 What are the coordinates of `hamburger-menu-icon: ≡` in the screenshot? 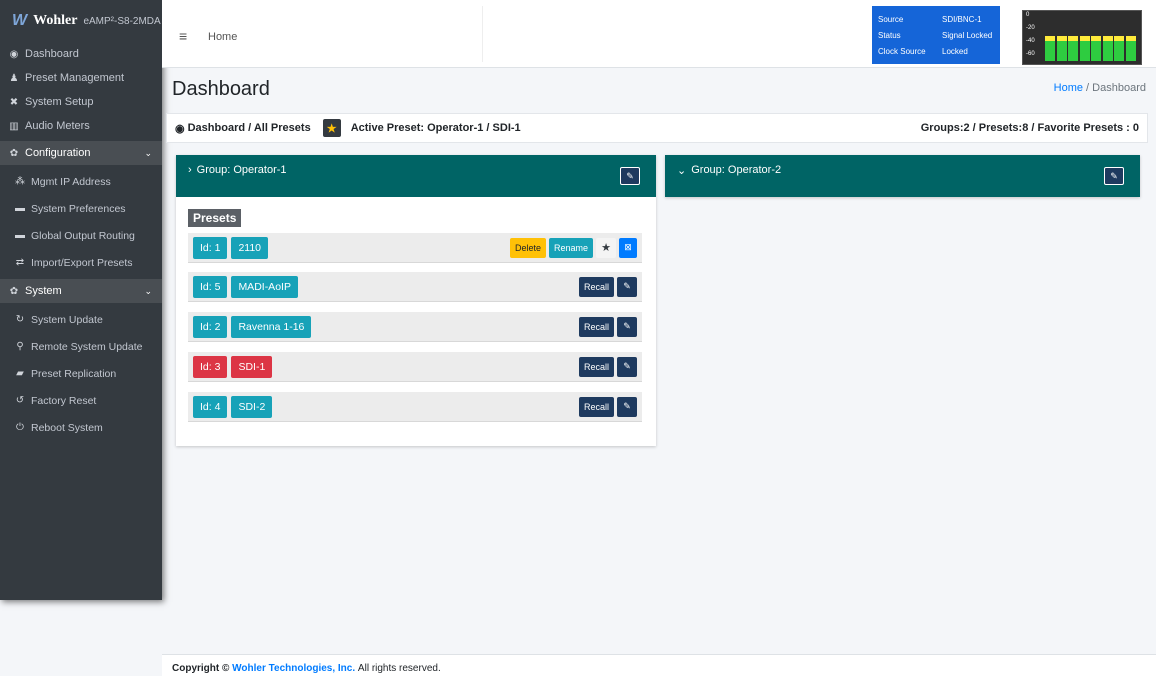 It's located at (183, 36).